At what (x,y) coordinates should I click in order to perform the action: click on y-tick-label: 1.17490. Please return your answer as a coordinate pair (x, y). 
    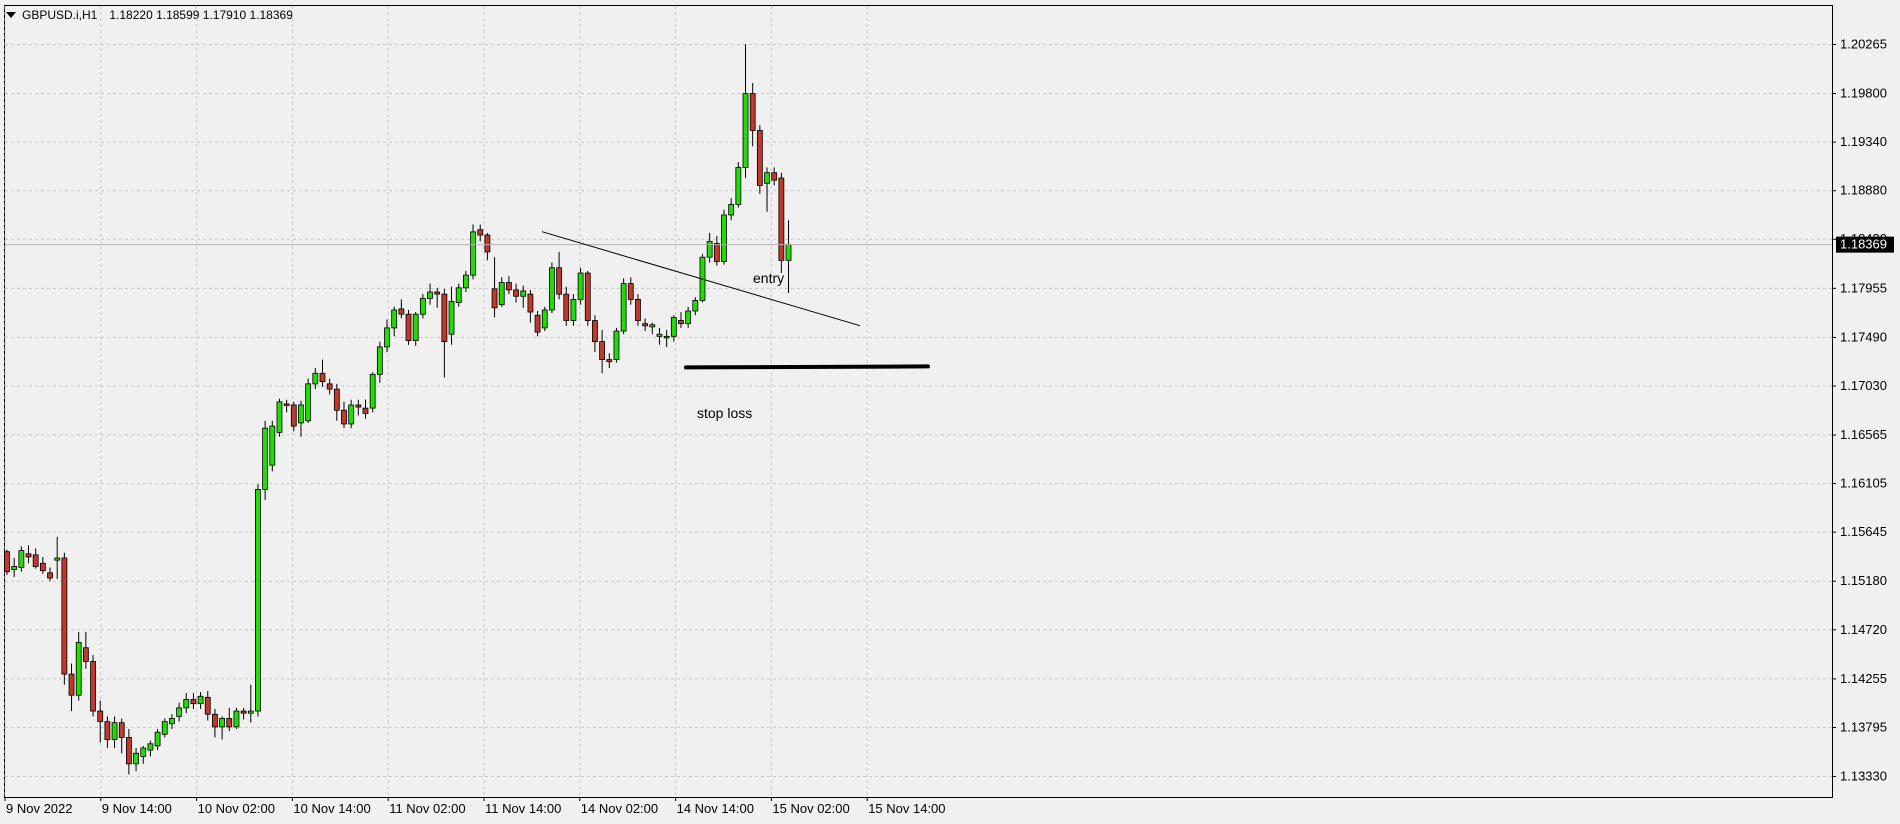
    Looking at the image, I should click on (1863, 336).